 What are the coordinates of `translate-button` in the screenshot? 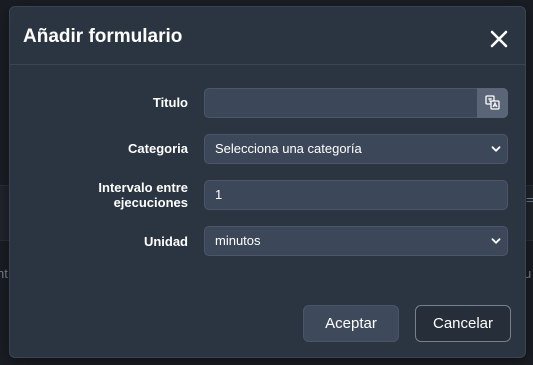 It's located at (492, 103).